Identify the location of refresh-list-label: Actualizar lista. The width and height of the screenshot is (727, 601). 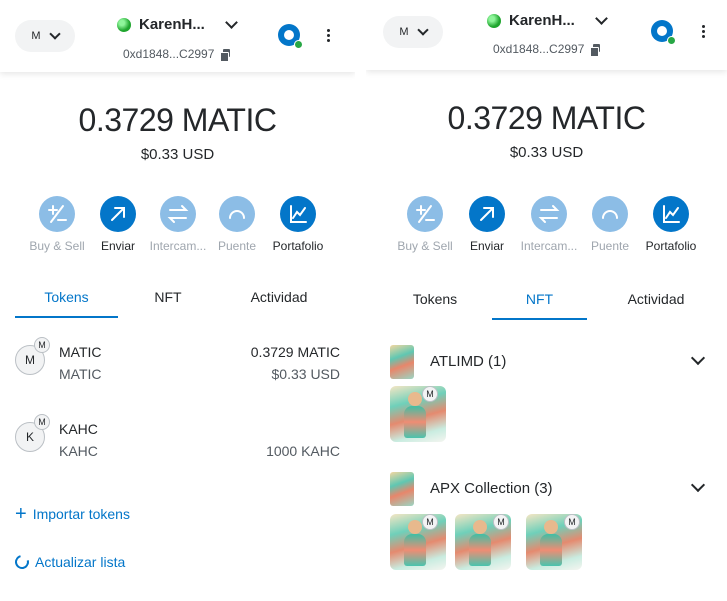
(80, 562).